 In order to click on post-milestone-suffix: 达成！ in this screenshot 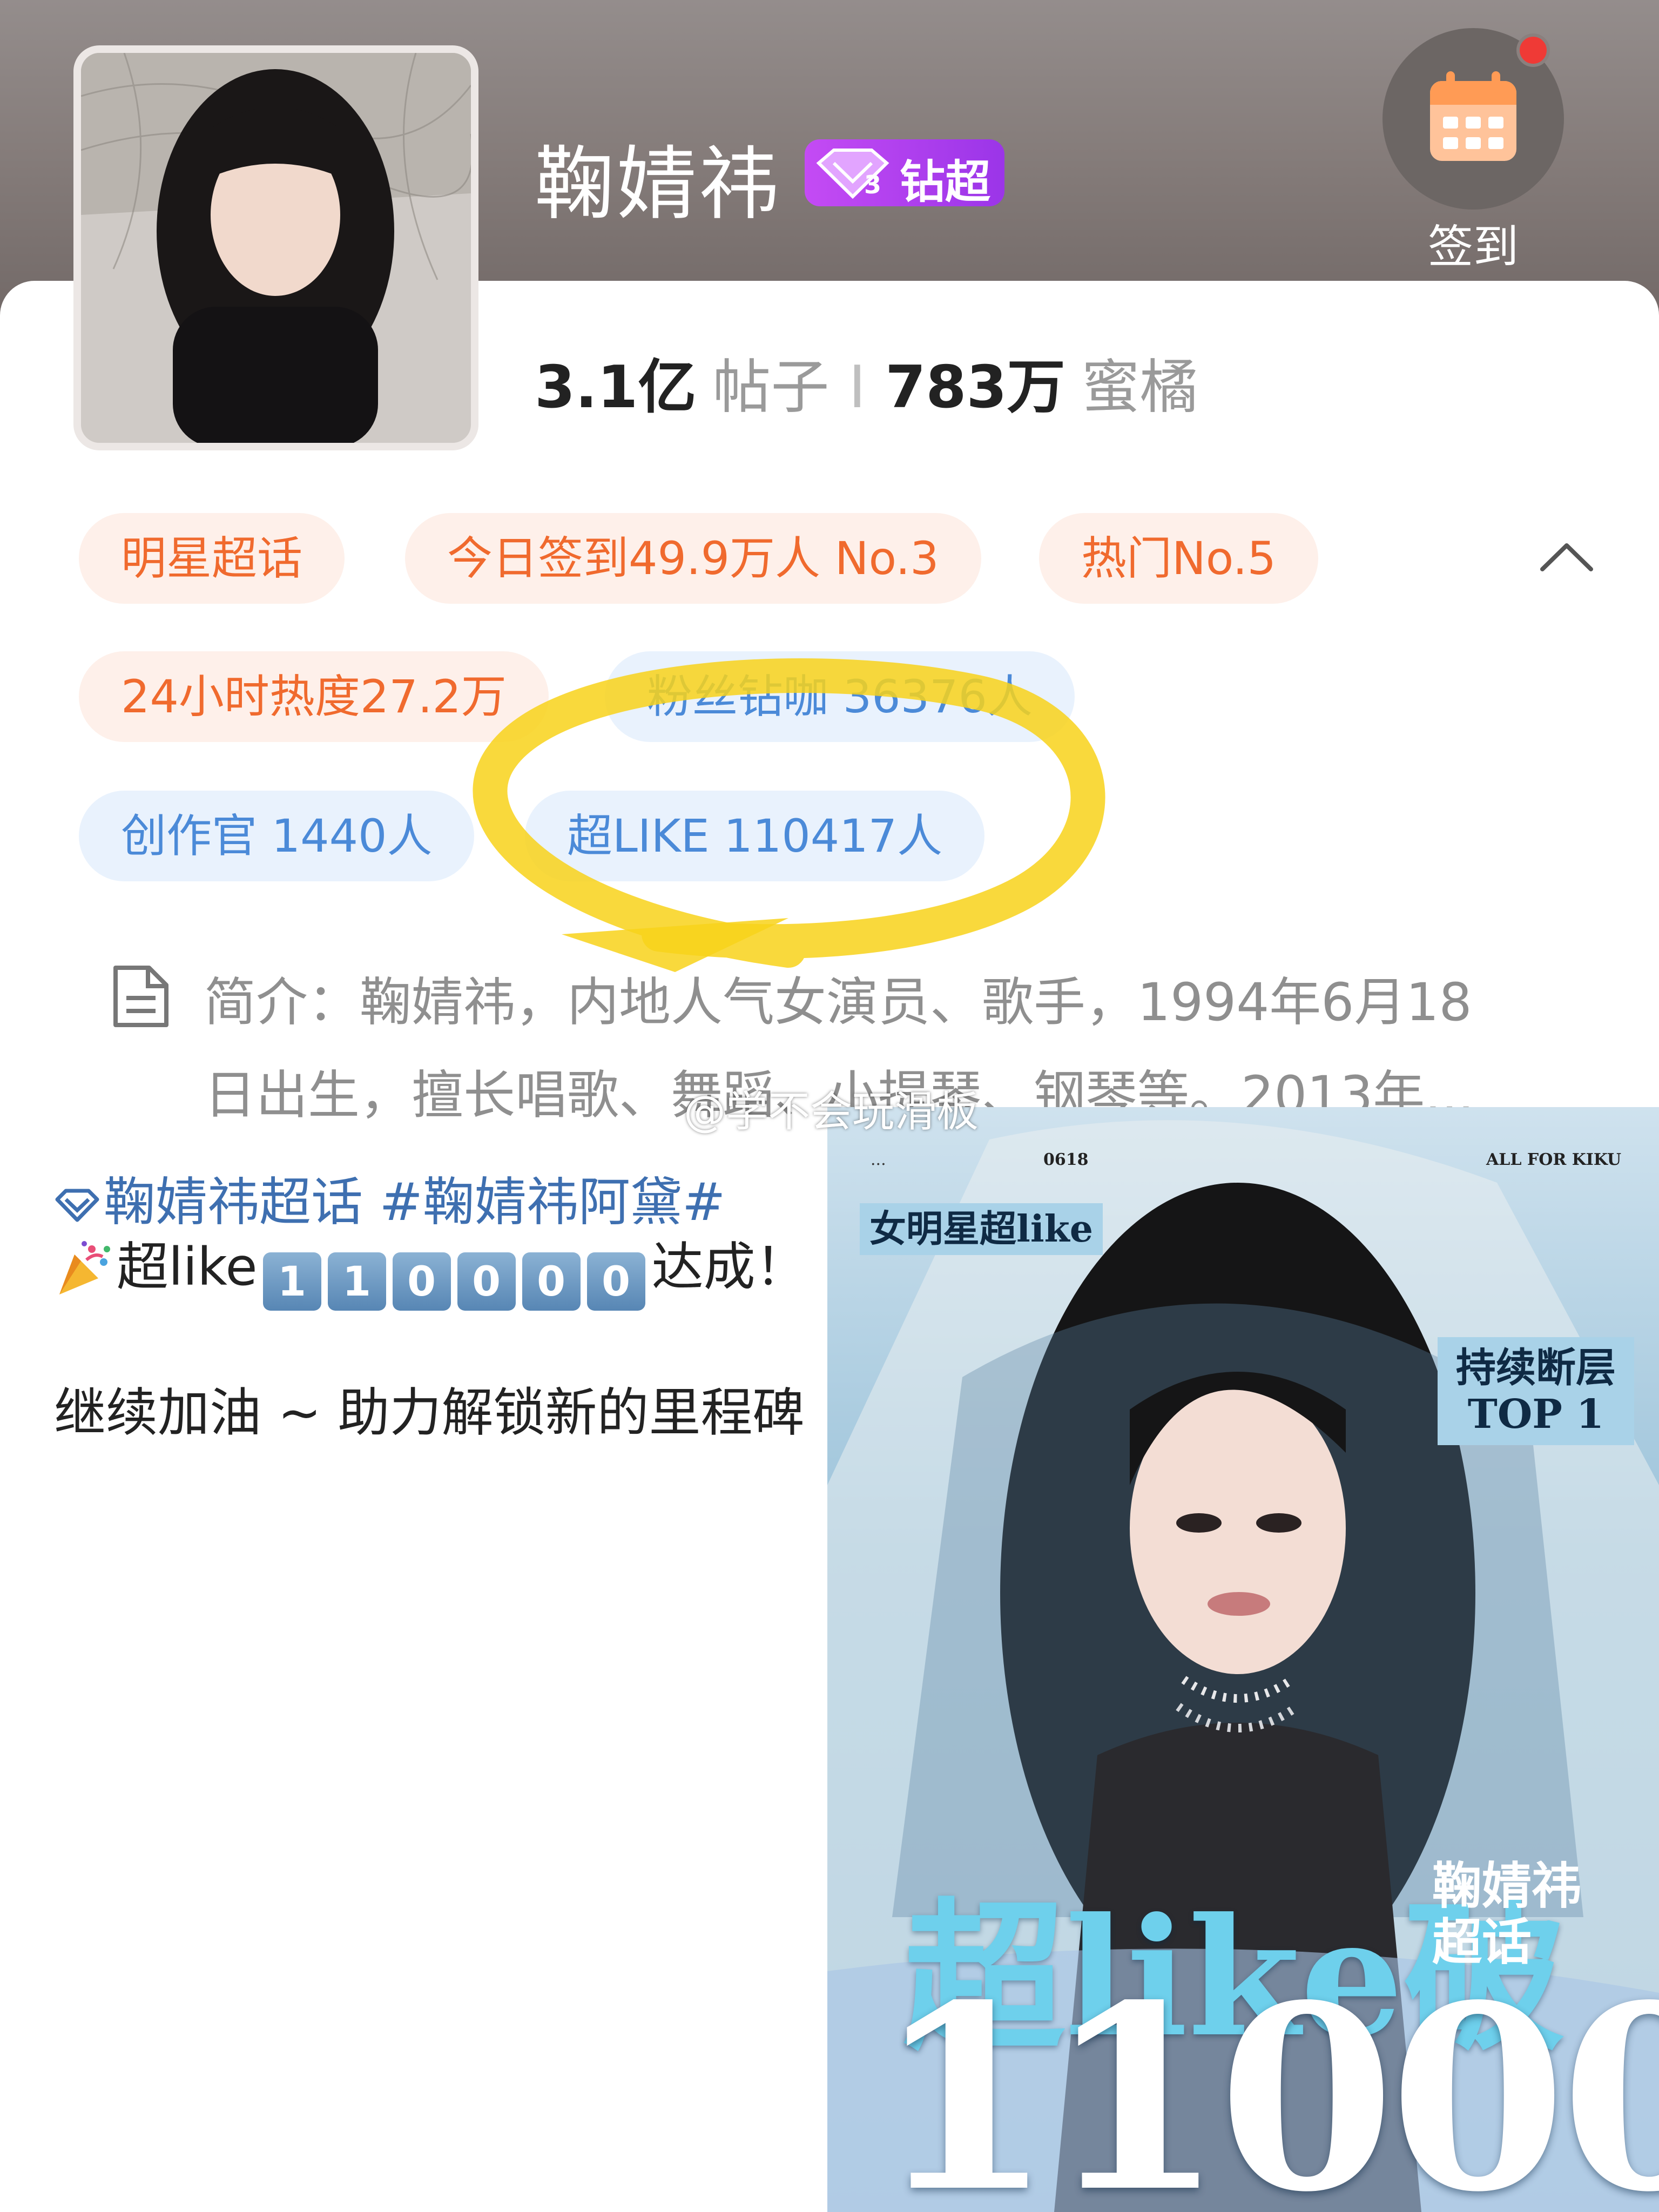, I will do `click(729, 1267)`.